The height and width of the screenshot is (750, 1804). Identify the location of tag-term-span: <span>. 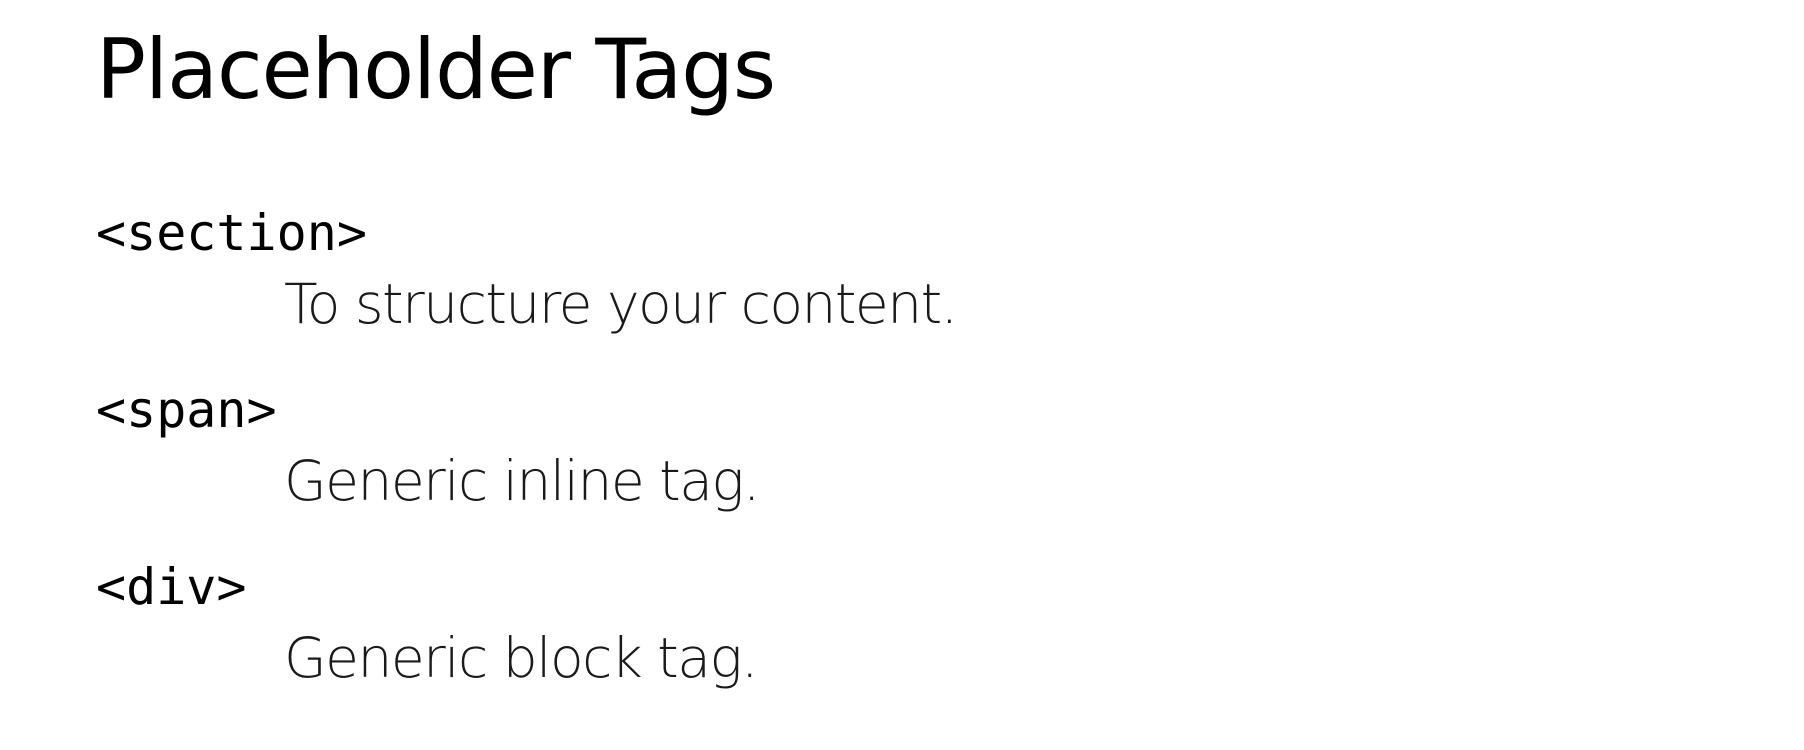
(186, 410).